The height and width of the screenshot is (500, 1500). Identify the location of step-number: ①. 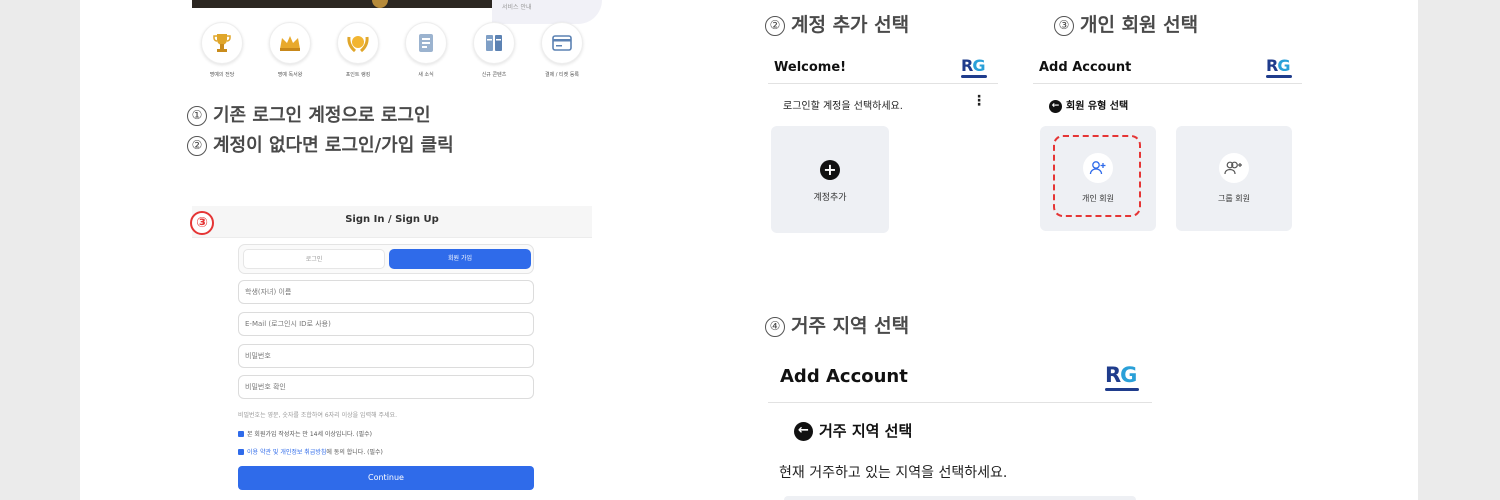
(197, 116).